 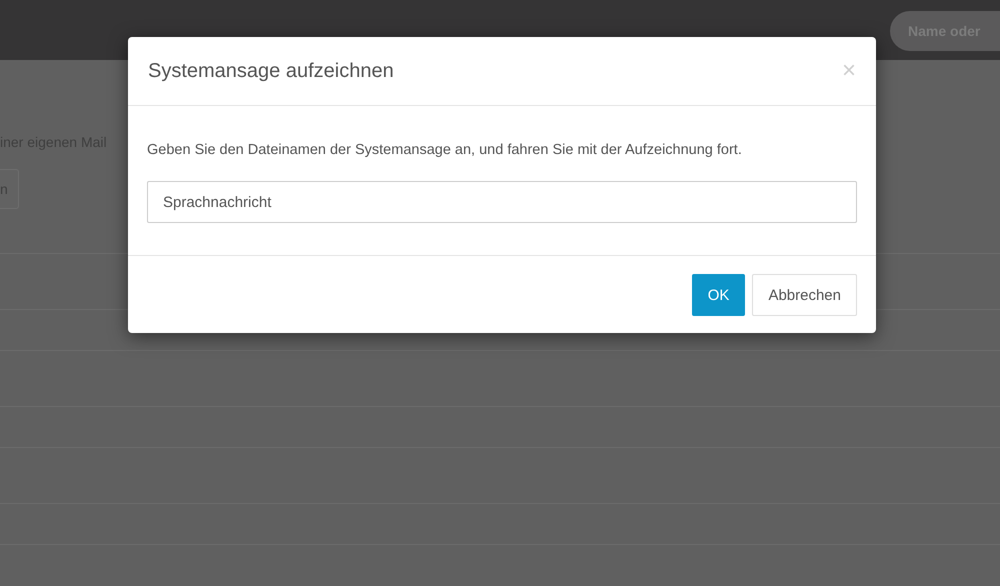 I want to click on ok-button: OK, so click(x=719, y=295).